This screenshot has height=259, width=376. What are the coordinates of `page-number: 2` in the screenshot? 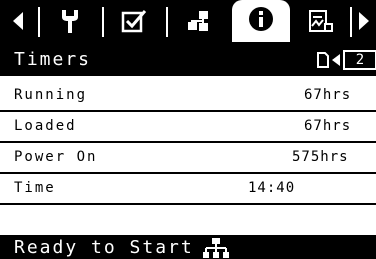 It's located at (359, 60).